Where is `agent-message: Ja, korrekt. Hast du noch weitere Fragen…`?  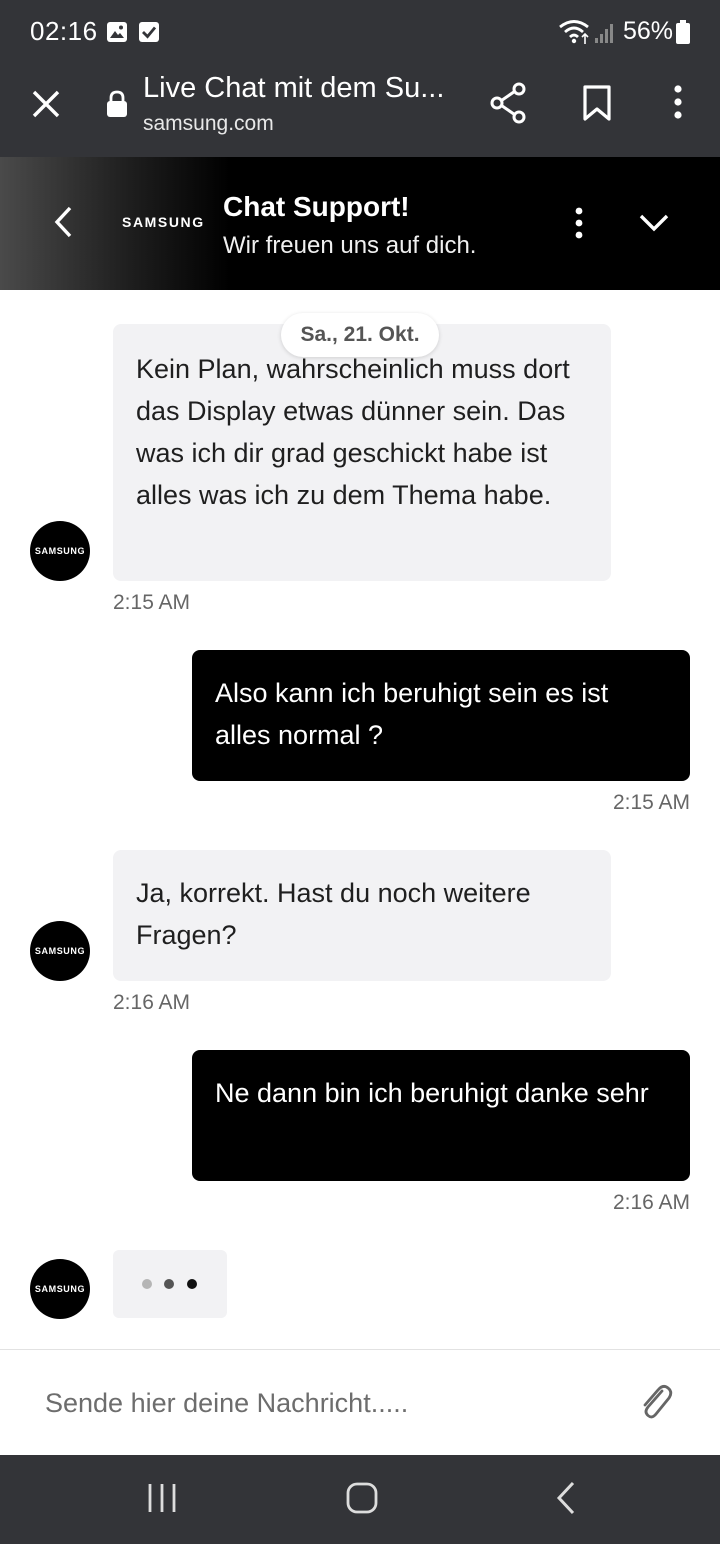 agent-message: Ja, korrekt. Hast du noch weitere Fragen… is located at coordinates (362, 915).